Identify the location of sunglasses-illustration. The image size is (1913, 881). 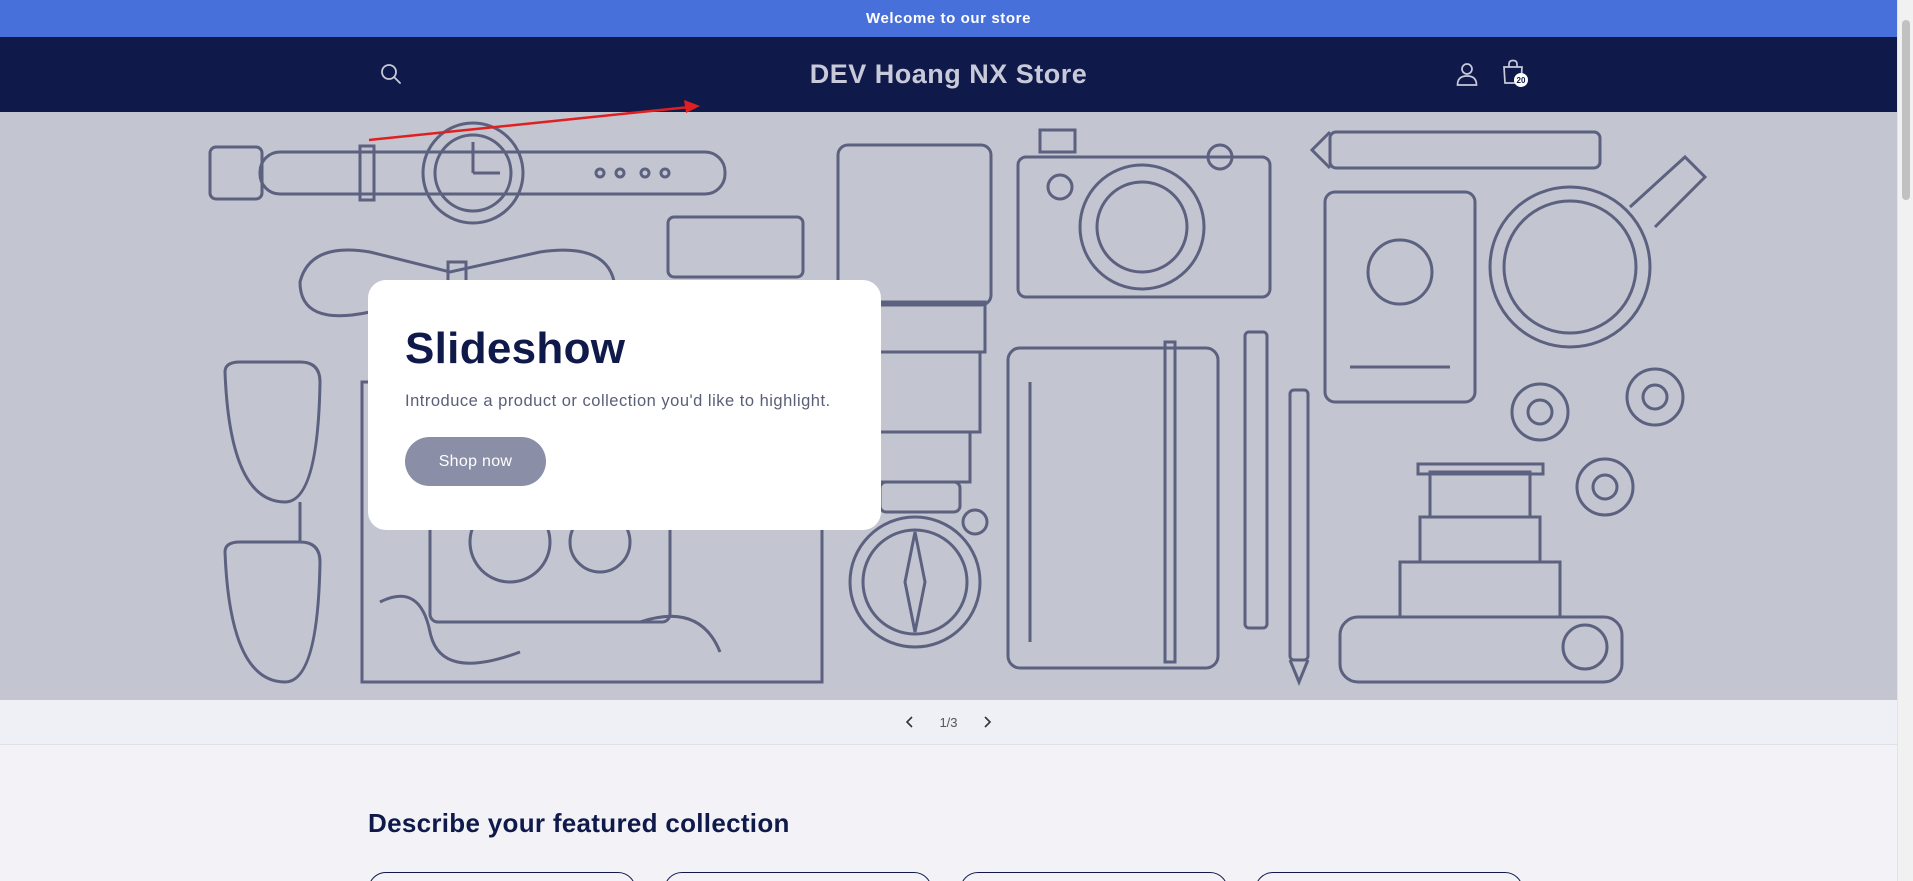
(272, 522).